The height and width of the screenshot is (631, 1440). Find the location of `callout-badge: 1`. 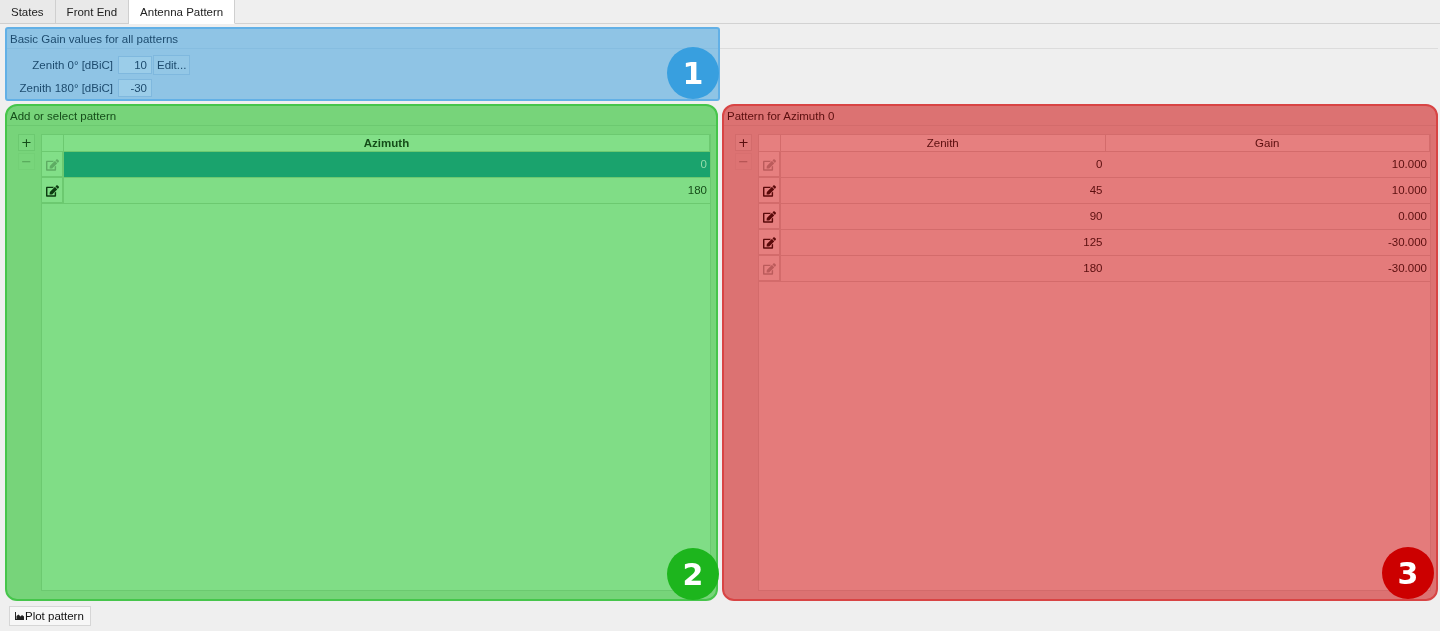

callout-badge: 1 is located at coordinates (693, 73).